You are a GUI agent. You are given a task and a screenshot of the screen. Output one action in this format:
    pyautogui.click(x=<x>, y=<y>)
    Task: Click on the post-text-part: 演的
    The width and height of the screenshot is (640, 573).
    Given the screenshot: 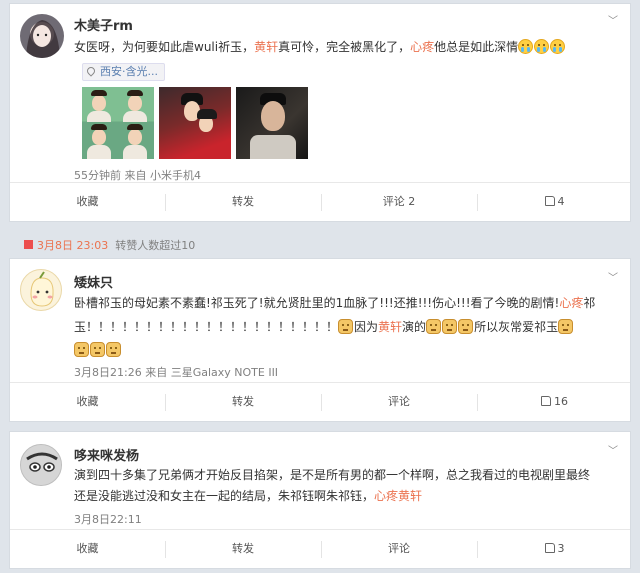 What is the action you would take?
    pyautogui.click(x=414, y=327)
    